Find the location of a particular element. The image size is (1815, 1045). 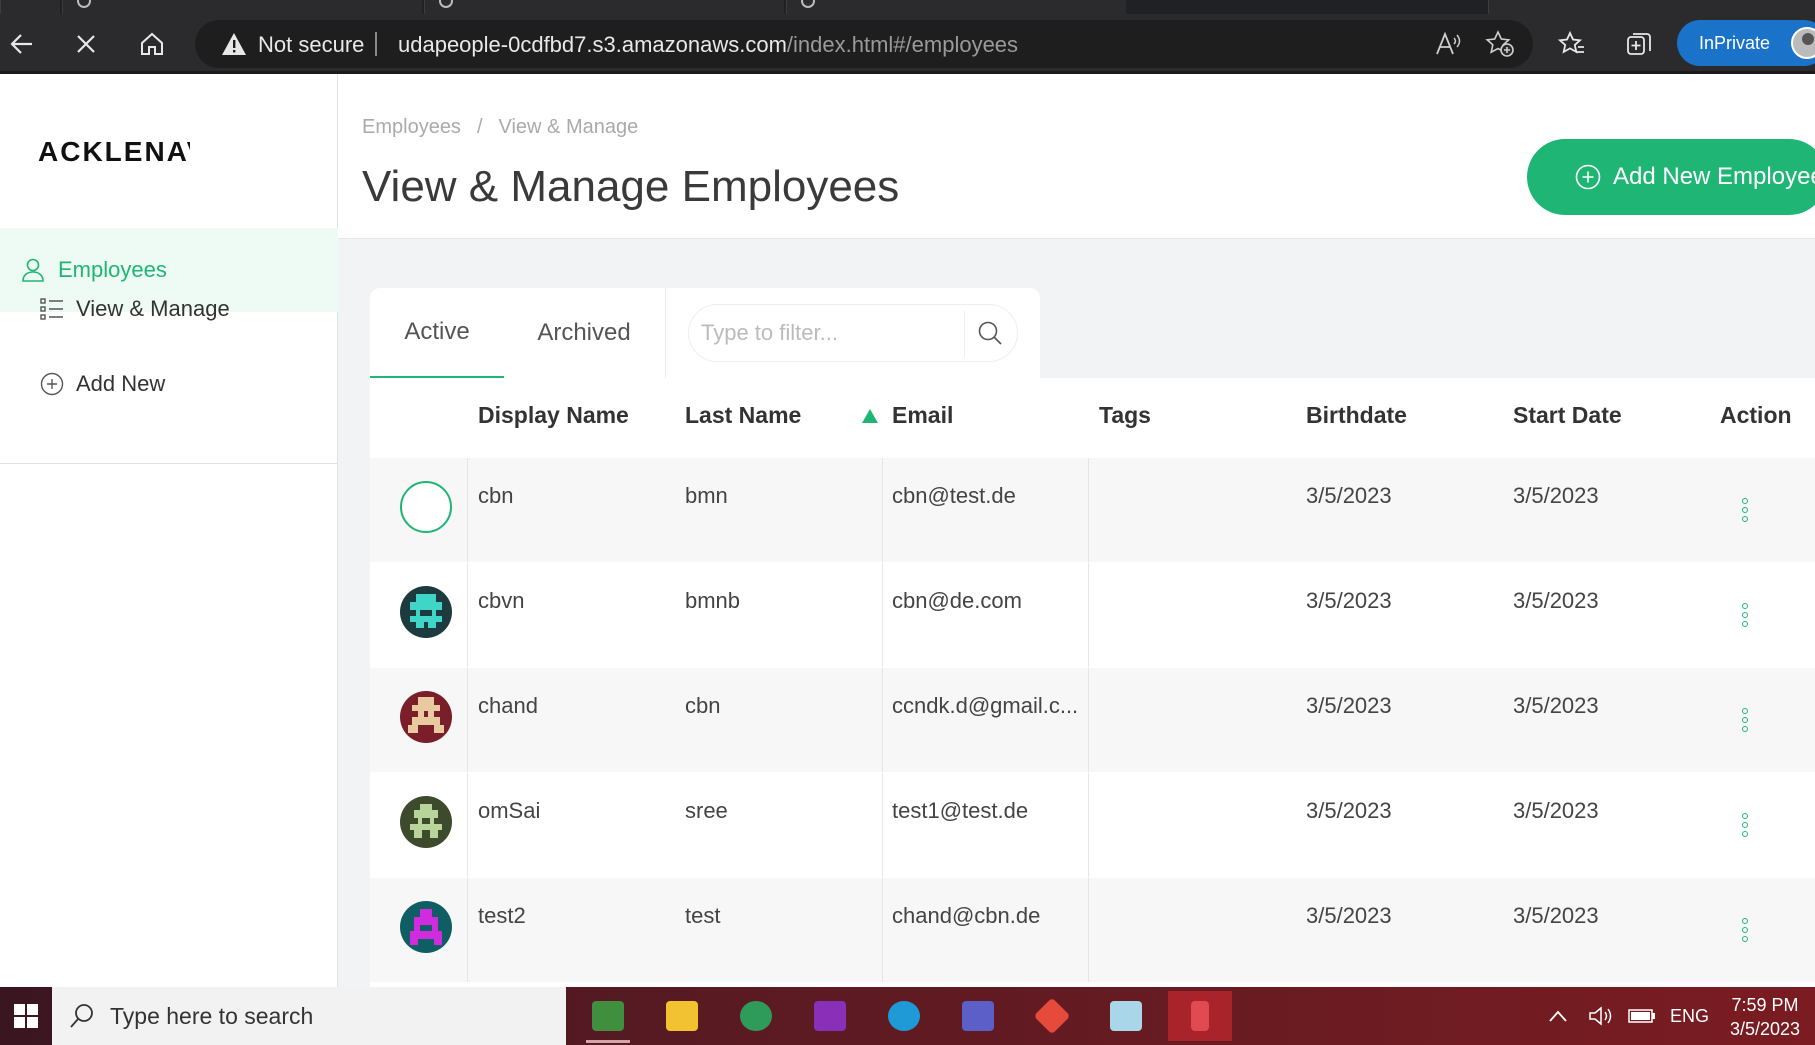

sidebar-item-view-manage: View & Manage is located at coordinates (169, 309).